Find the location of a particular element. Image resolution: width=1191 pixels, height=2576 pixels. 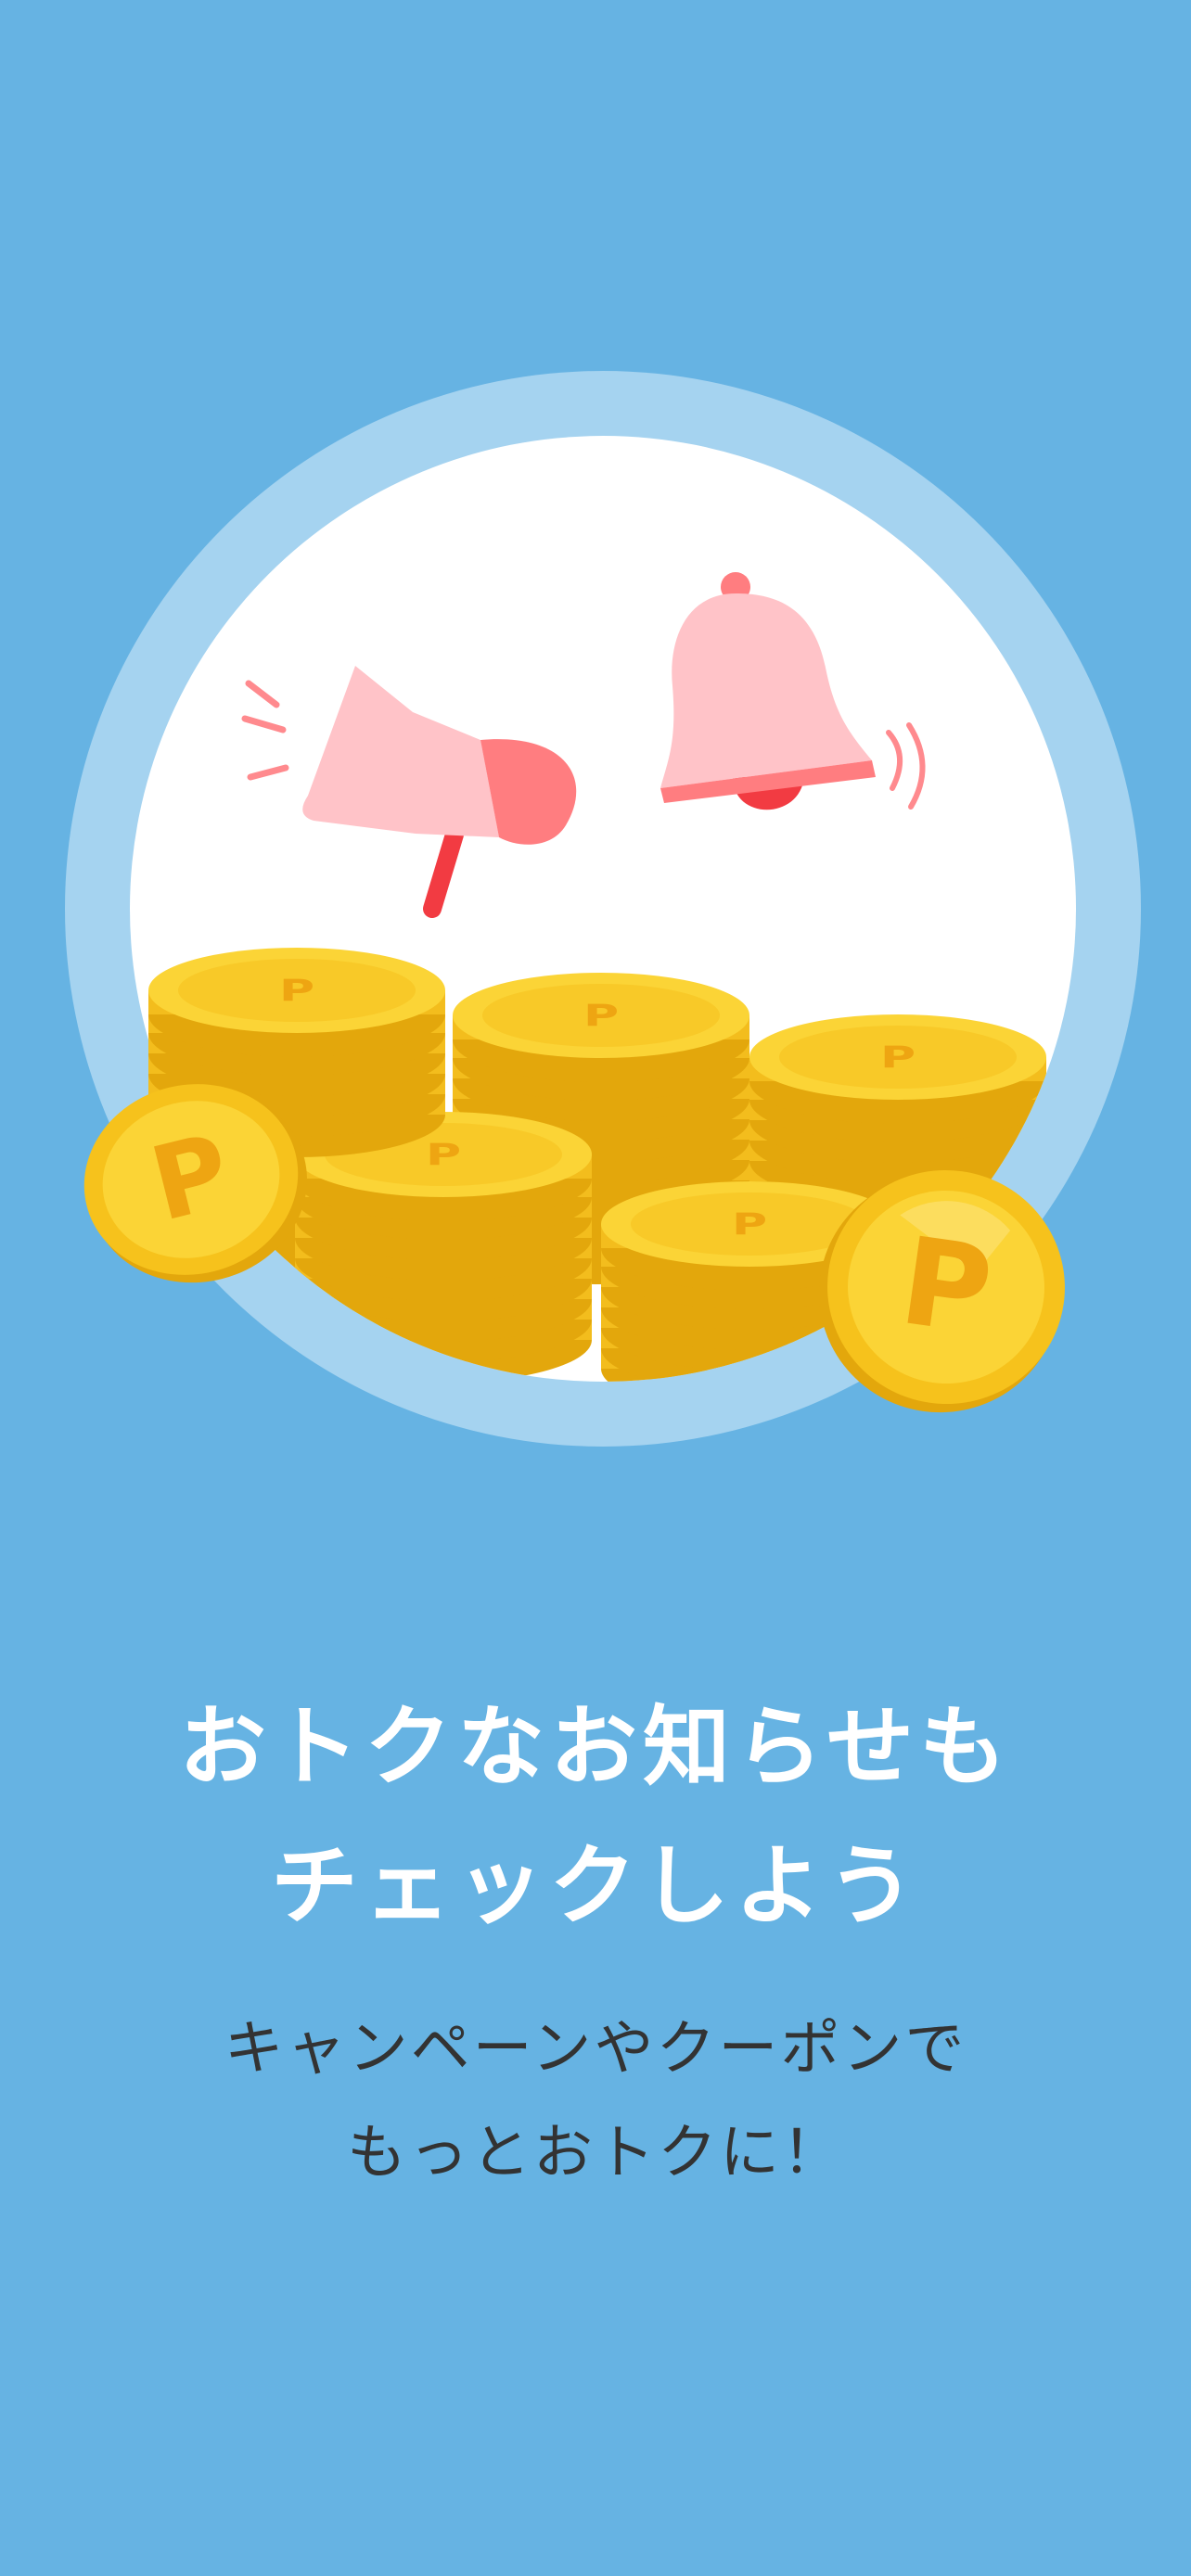

subtext-line-2: もっとおトクに！ is located at coordinates (595, 2153).